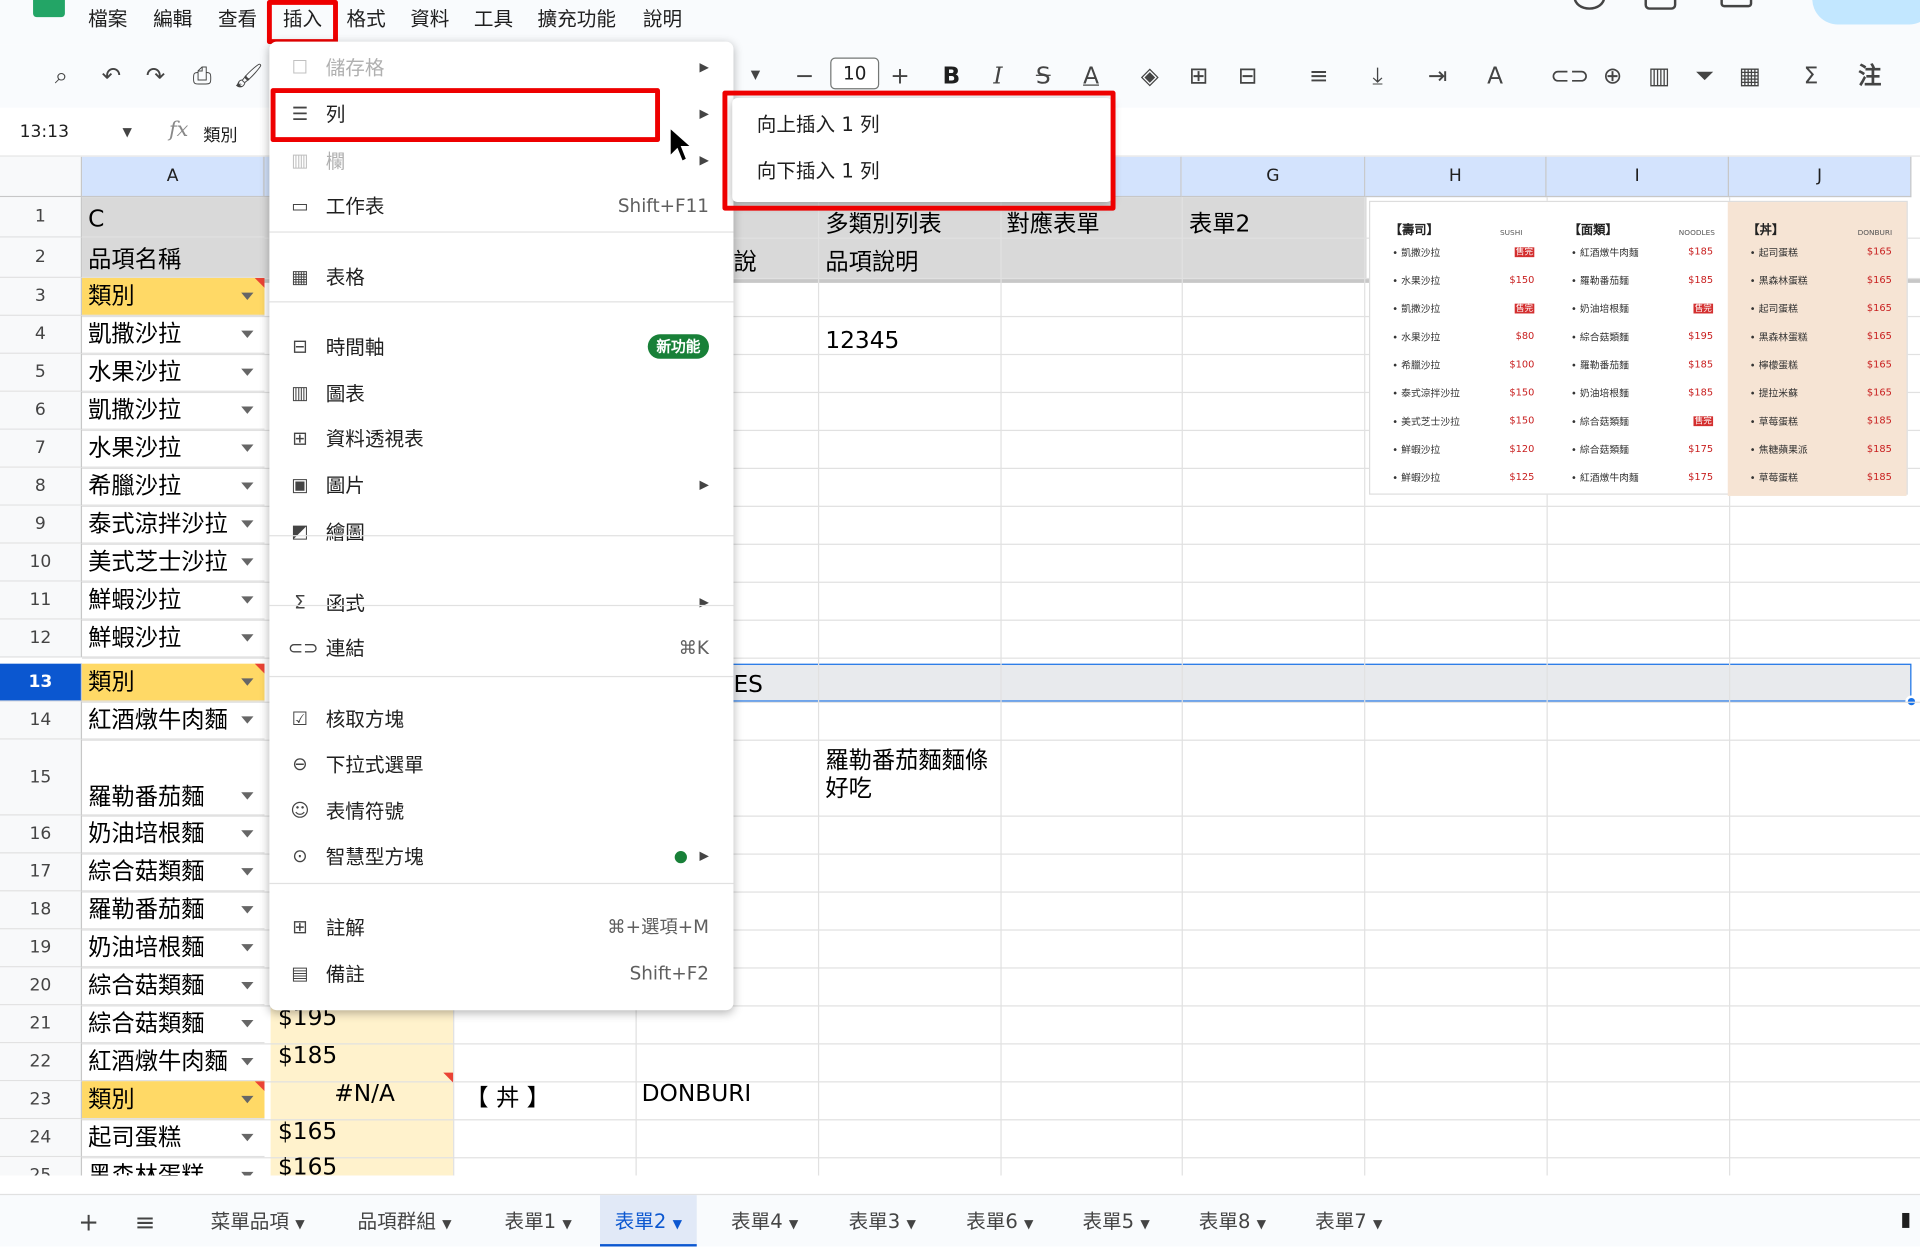 The width and height of the screenshot is (1920, 1247). I want to click on sidebar-toggle-icon: ▮, so click(1905, 1218).